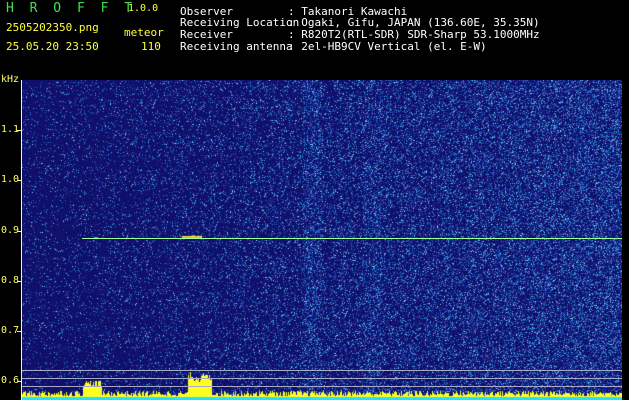 The image size is (629, 400). What do you see at coordinates (236, 46) in the screenshot?
I see `info-key-antenna: Receiving antenna` at bounding box center [236, 46].